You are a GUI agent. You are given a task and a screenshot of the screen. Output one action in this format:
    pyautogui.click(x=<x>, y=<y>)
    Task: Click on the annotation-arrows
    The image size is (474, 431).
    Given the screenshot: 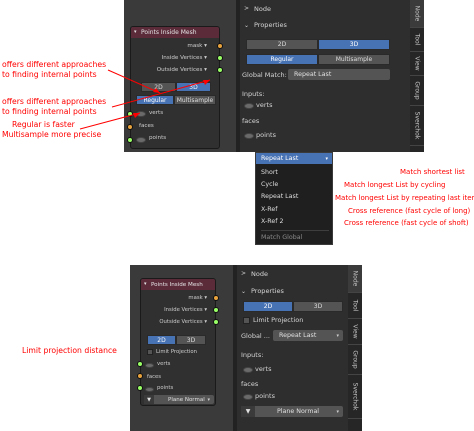 What is the action you would take?
    pyautogui.click(x=145, y=99)
    